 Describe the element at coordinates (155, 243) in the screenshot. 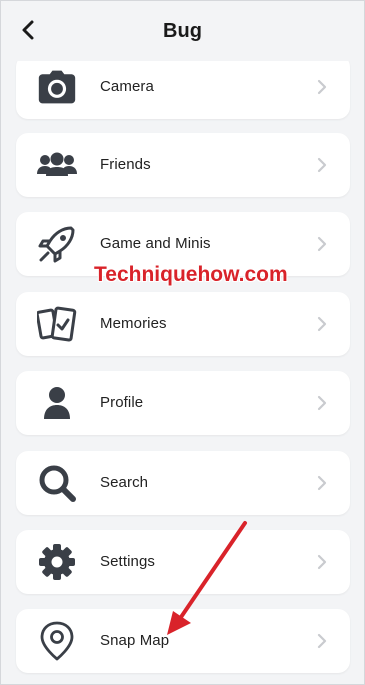

I see `item-label: Game and Minis` at that location.